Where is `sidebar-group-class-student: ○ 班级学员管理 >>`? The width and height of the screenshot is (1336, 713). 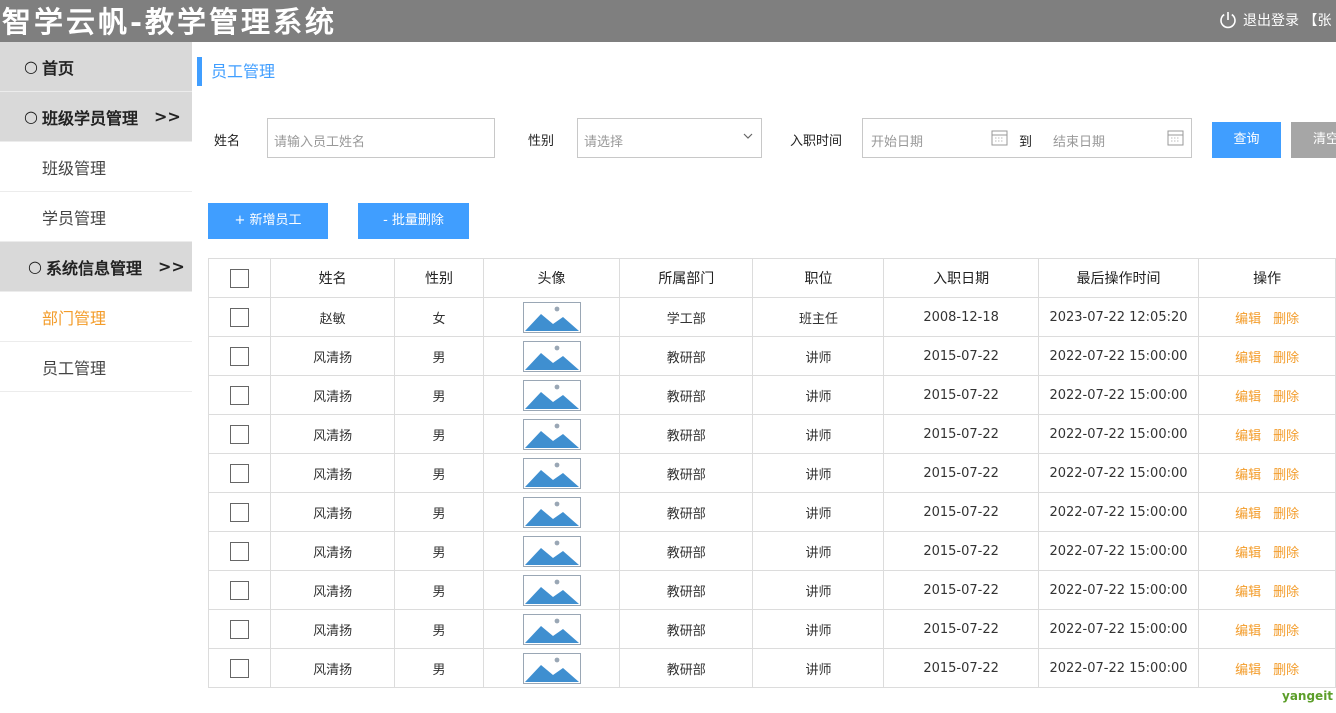 sidebar-group-class-student: ○ 班级学员管理 >> is located at coordinates (96, 117).